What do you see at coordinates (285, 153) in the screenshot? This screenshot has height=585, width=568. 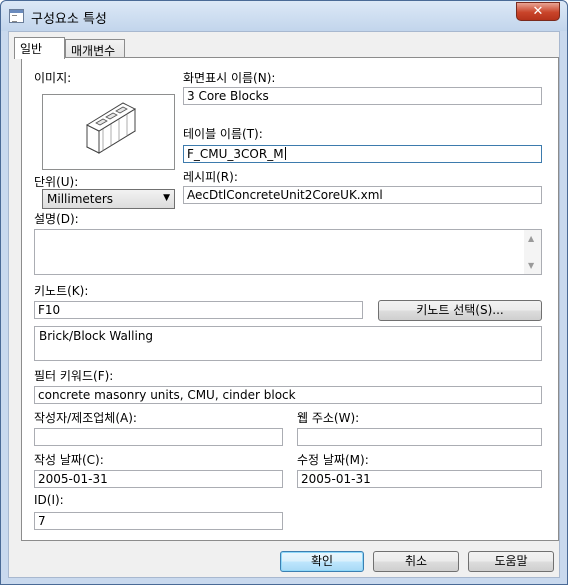 I see `text-caret` at bounding box center [285, 153].